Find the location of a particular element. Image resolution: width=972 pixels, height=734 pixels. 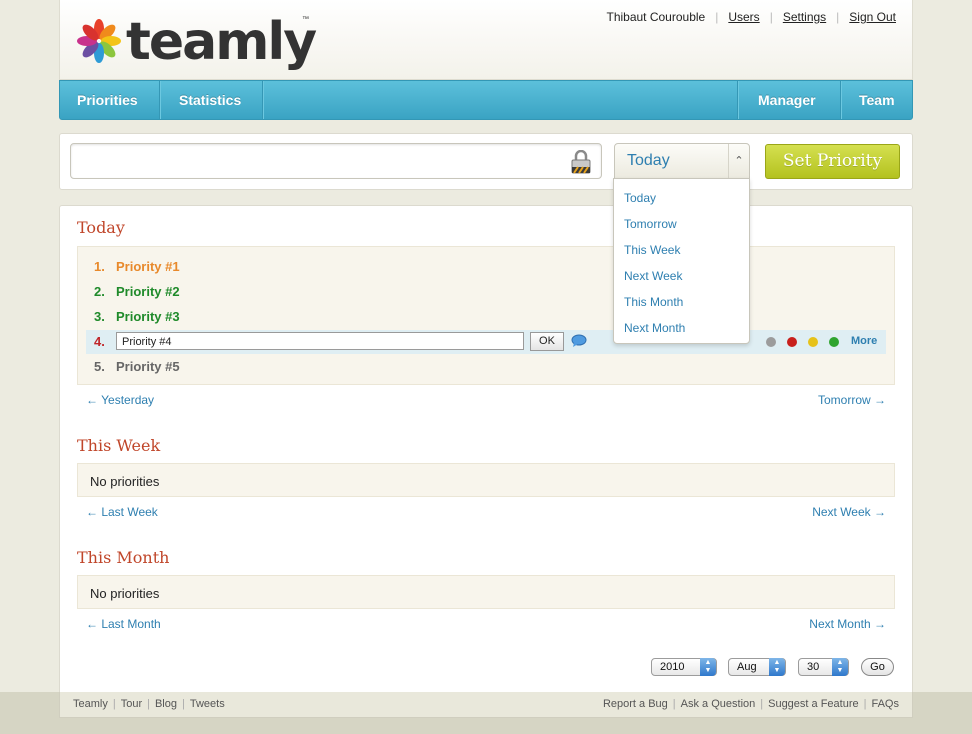

year-select: 2010 ▲ ▼ is located at coordinates (684, 667).